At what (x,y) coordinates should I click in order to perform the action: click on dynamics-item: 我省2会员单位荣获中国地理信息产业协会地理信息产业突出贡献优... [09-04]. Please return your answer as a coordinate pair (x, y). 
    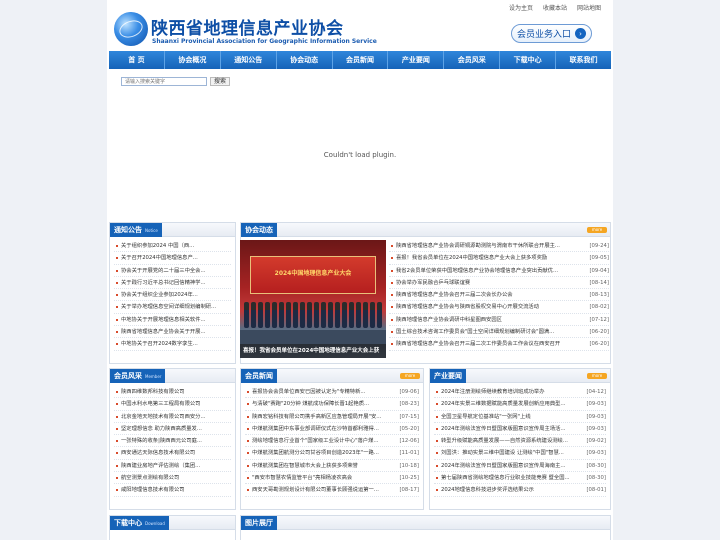
    Looking at the image, I should click on (499, 271).